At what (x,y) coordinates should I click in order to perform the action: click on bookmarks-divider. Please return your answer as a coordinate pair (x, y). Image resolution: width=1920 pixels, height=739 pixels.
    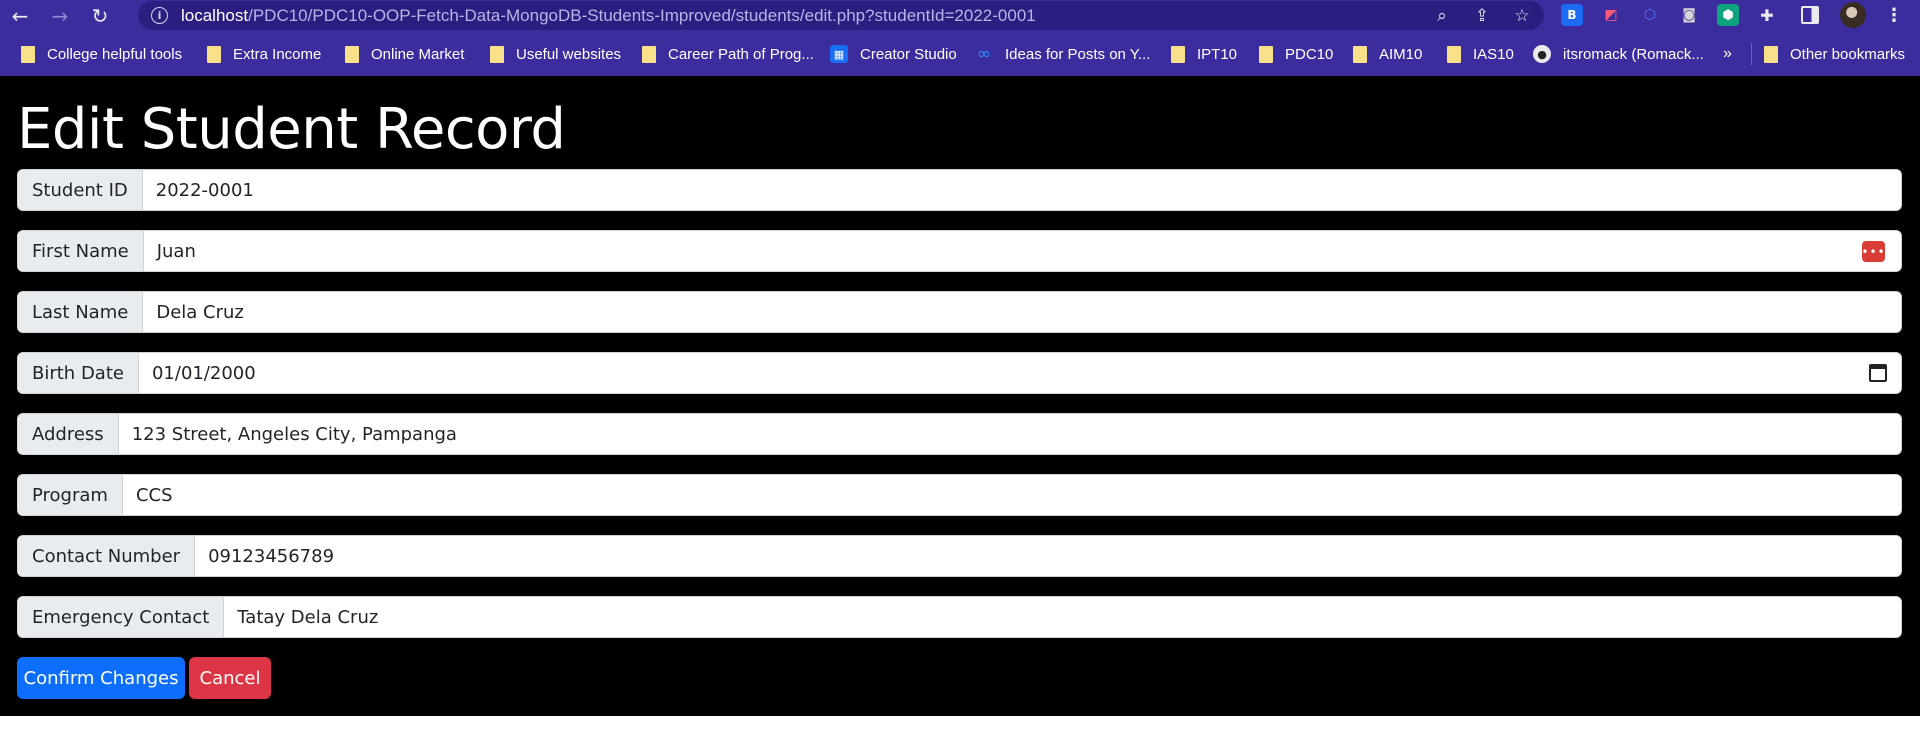
    Looking at the image, I should click on (1751, 54).